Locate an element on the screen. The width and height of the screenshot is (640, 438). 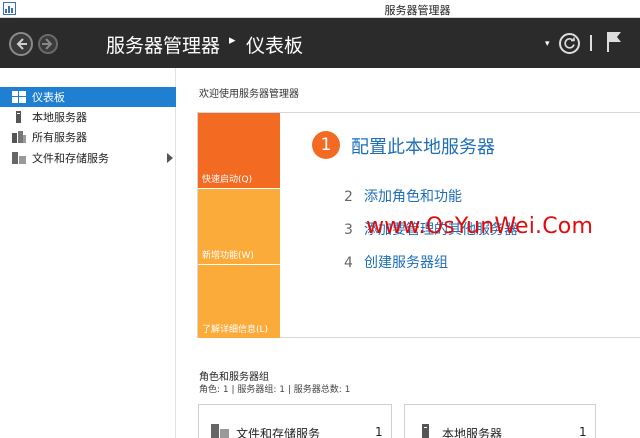
welcome-heading: 欢迎使用服务器管理器 is located at coordinates (249, 94).